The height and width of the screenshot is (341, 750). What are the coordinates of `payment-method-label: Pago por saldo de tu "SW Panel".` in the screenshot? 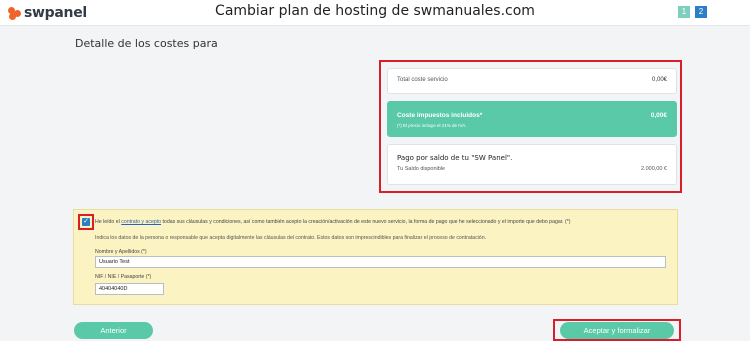 It's located at (455, 158).